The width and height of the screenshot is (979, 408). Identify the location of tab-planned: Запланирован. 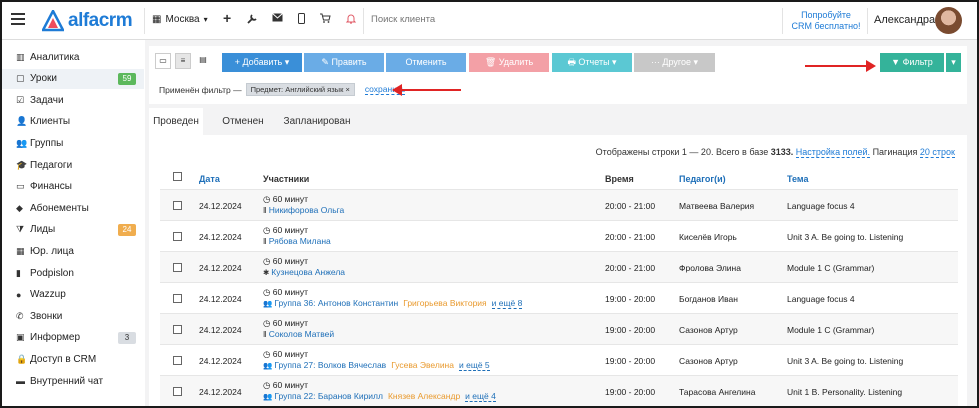
(317, 121).